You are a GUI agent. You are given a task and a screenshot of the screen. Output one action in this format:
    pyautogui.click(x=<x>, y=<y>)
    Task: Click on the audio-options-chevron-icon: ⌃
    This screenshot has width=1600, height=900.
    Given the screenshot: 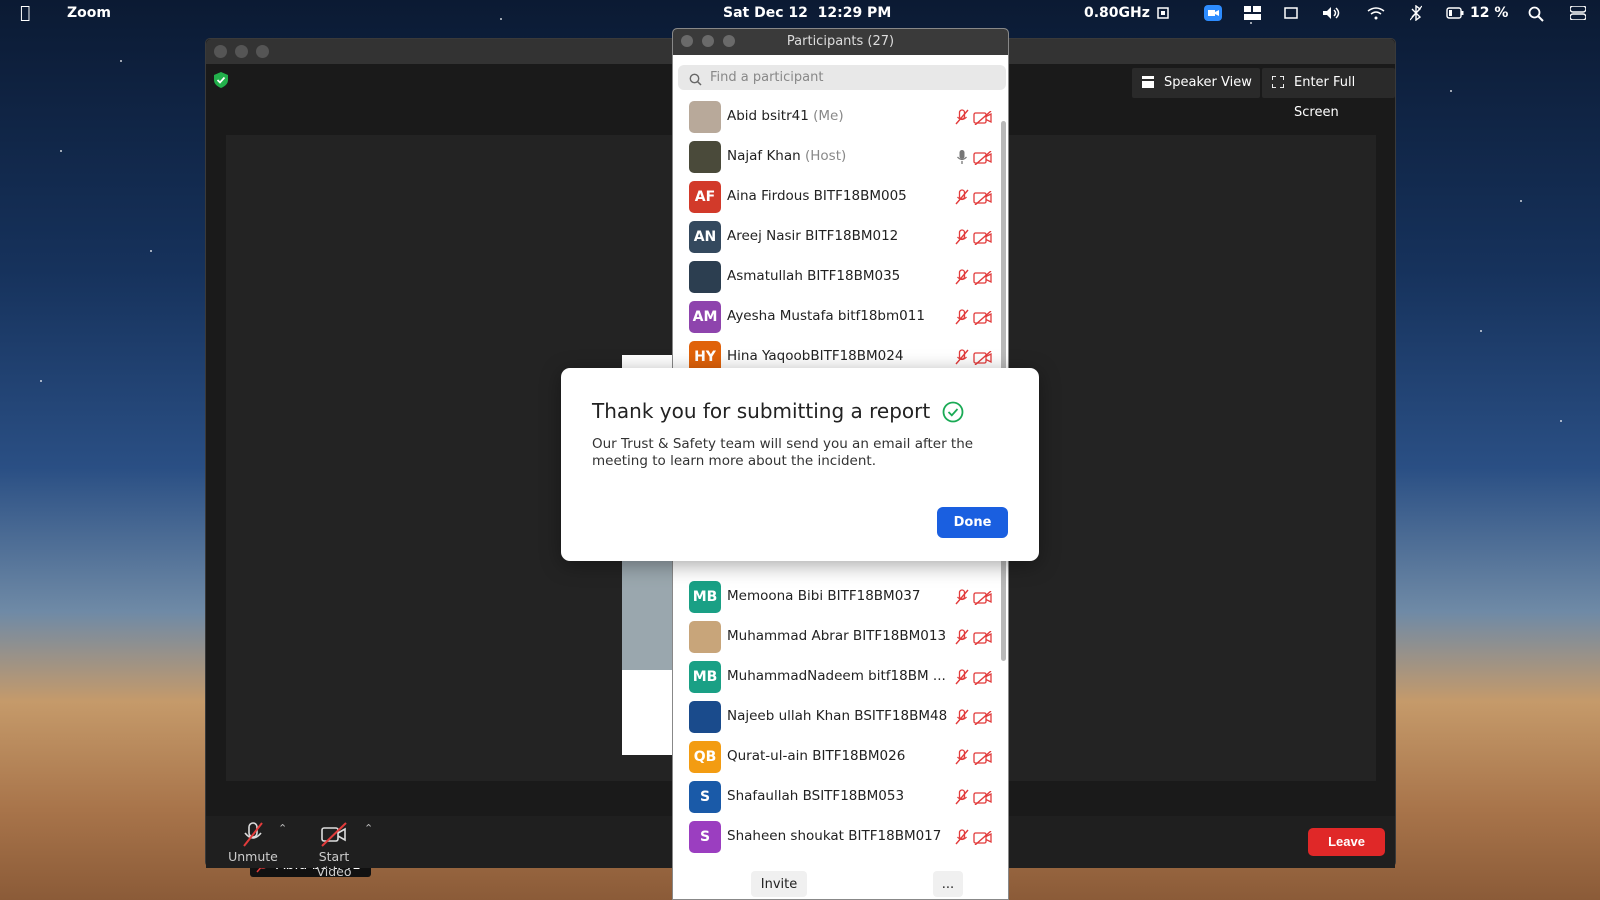 What is the action you would take?
    pyautogui.click(x=282, y=828)
    